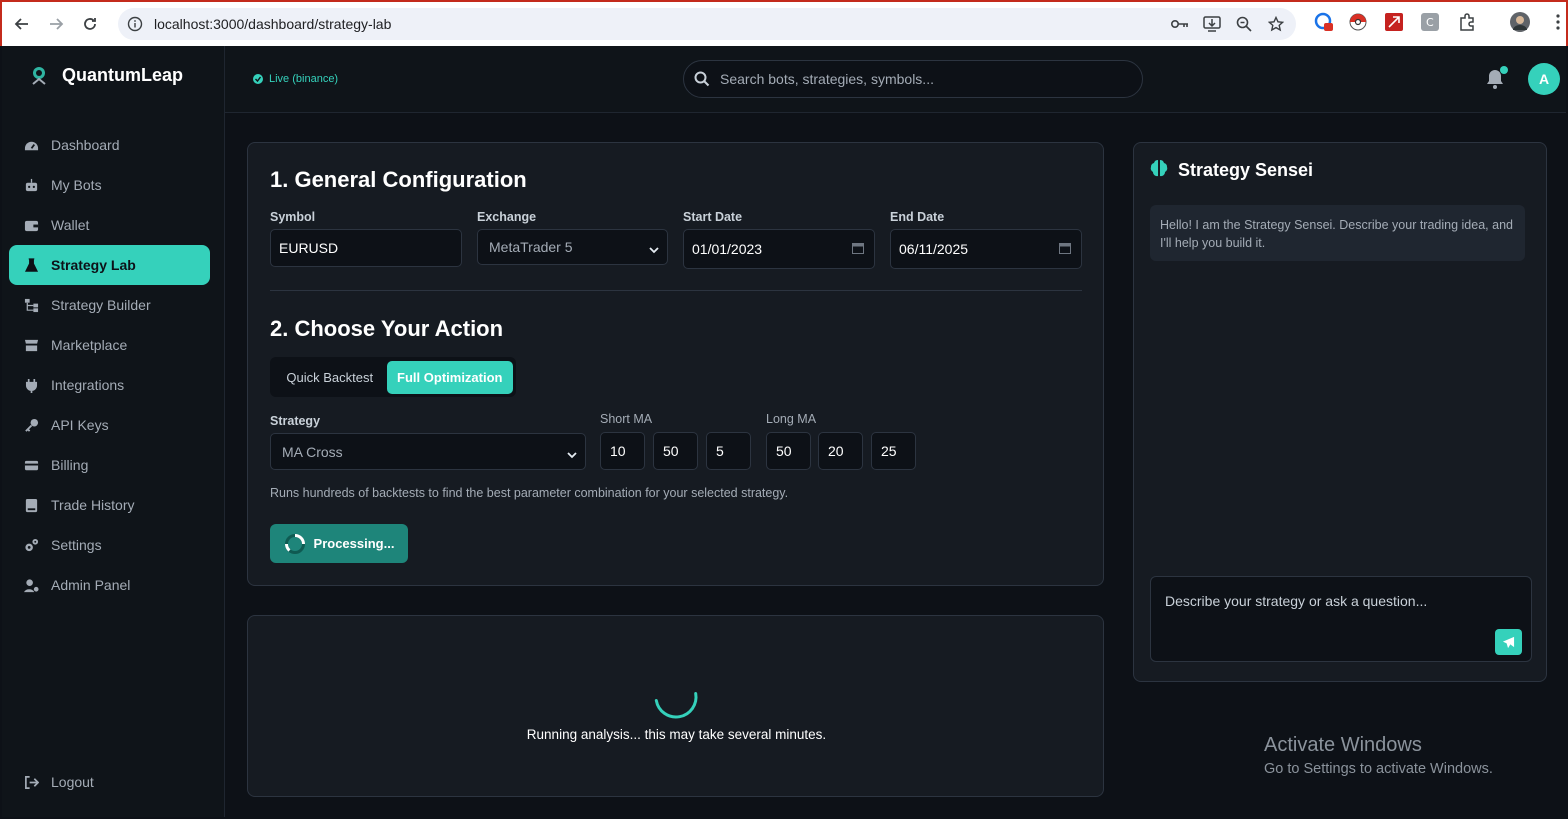 Image resolution: width=1568 pixels, height=819 pixels. I want to click on paper-plane-icon, so click(1508, 642).